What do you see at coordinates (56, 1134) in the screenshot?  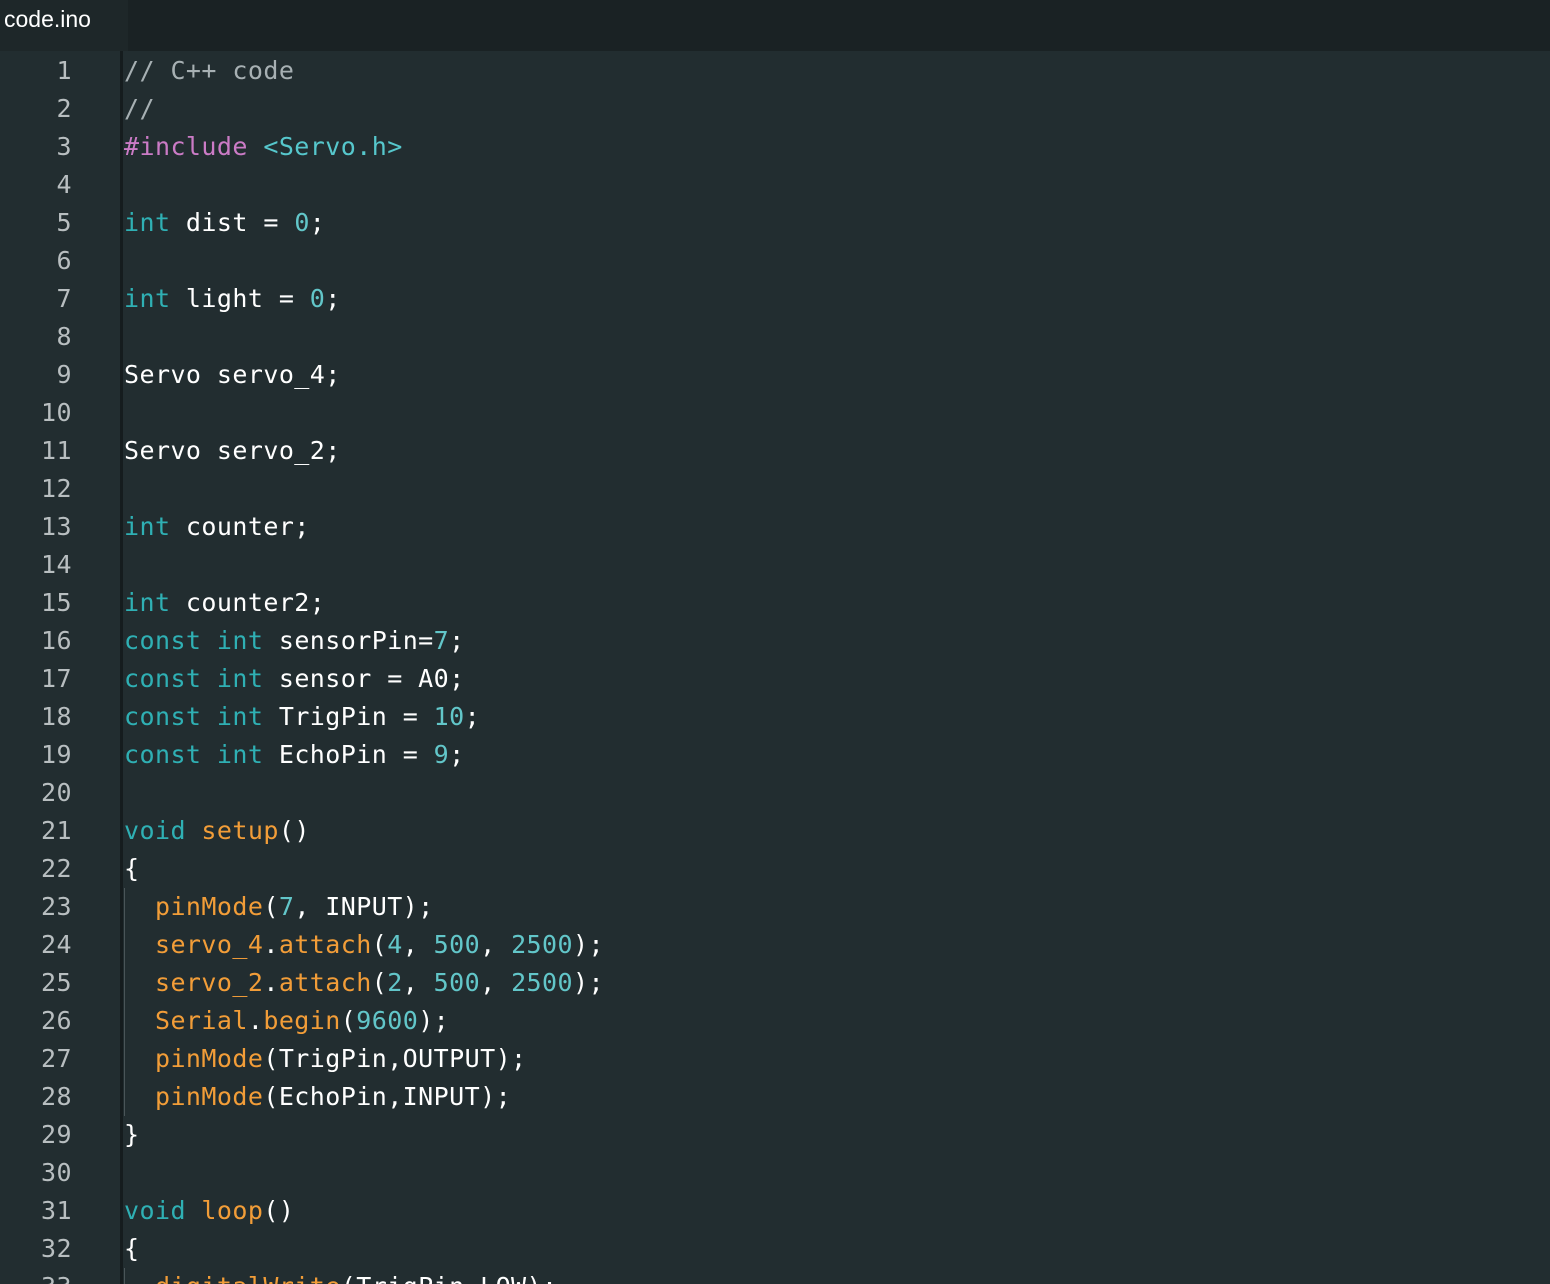 I see `line-number: 29` at bounding box center [56, 1134].